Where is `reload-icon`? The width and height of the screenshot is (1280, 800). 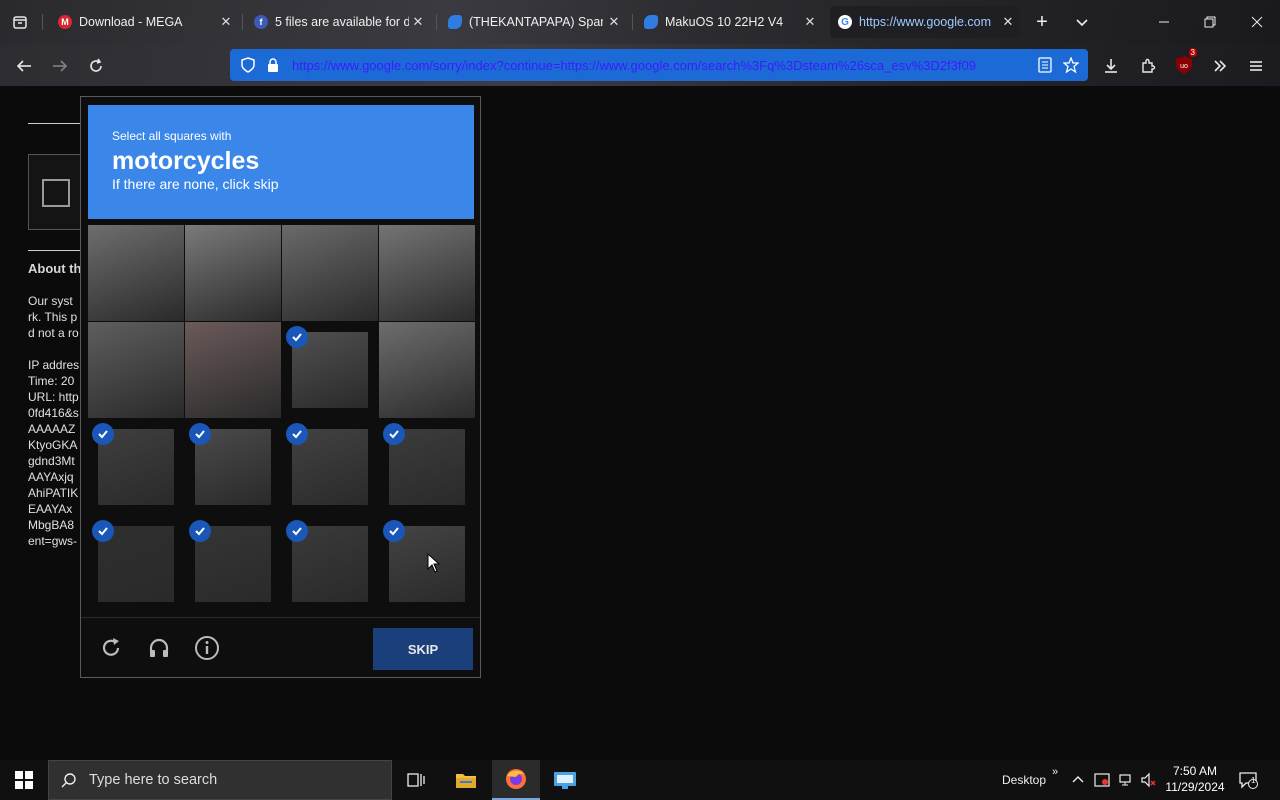
reload-icon is located at coordinates (96, 66).